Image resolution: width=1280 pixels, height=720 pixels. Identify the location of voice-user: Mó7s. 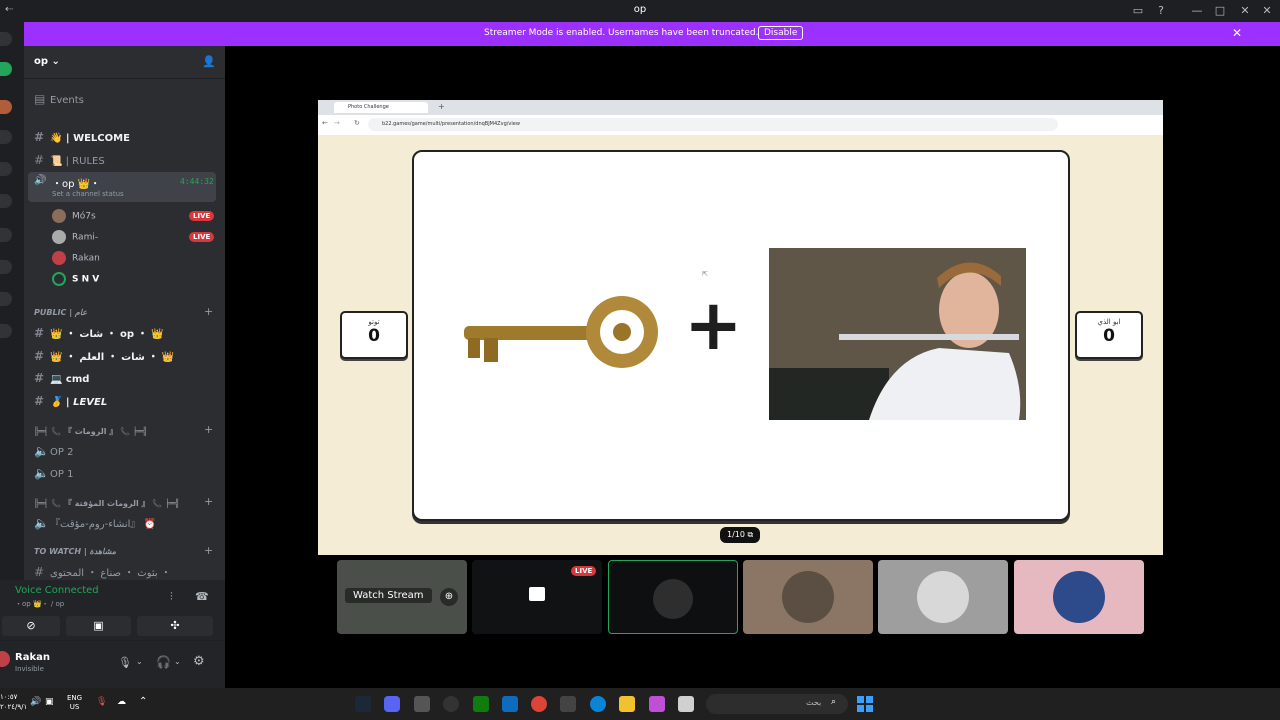
(74, 216).